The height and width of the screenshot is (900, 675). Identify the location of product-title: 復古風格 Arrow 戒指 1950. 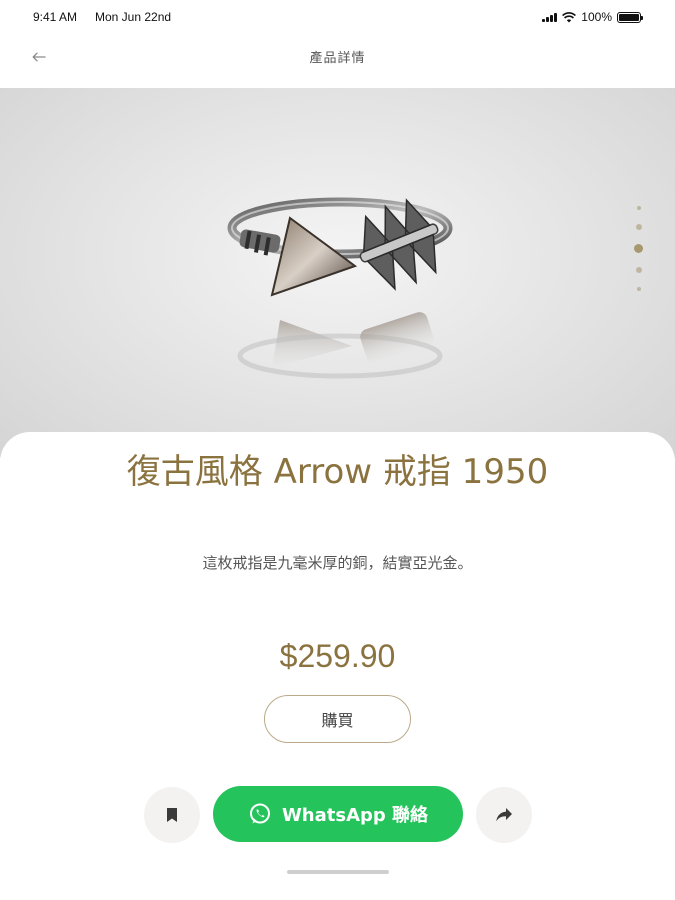
(337, 472).